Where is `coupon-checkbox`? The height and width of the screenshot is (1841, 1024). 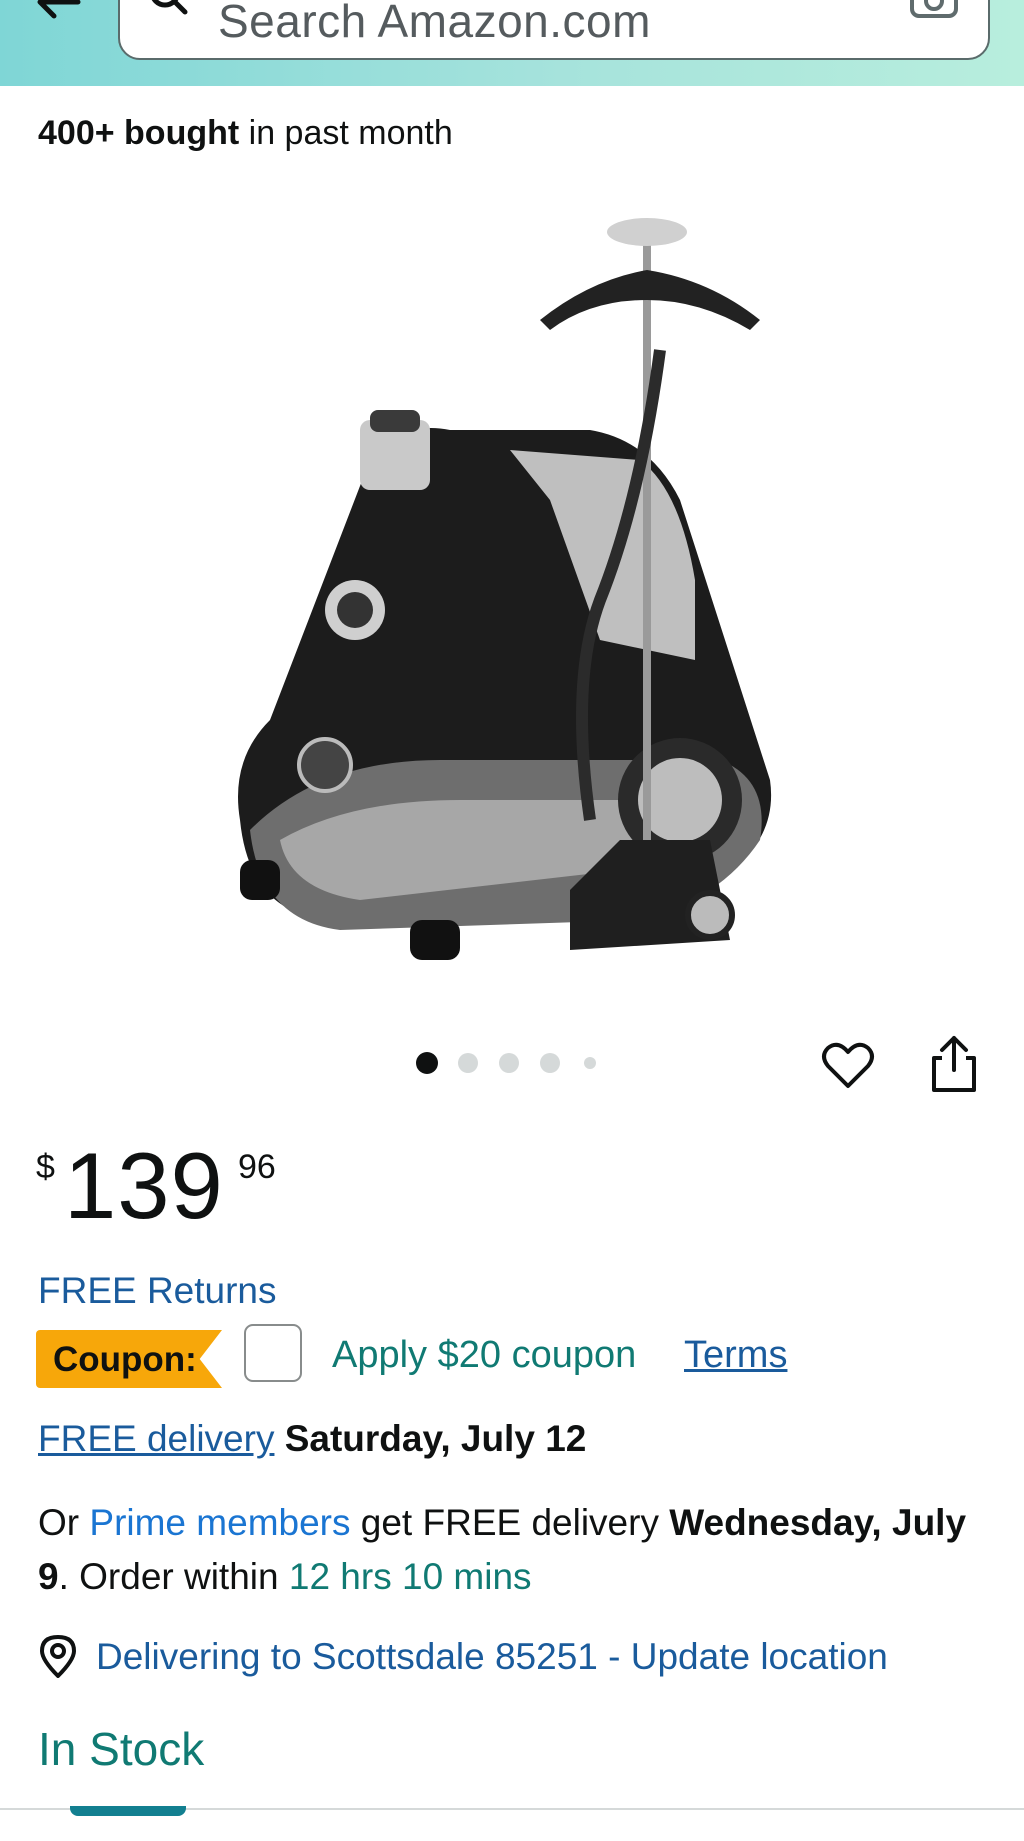 coupon-checkbox is located at coordinates (273, 1353).